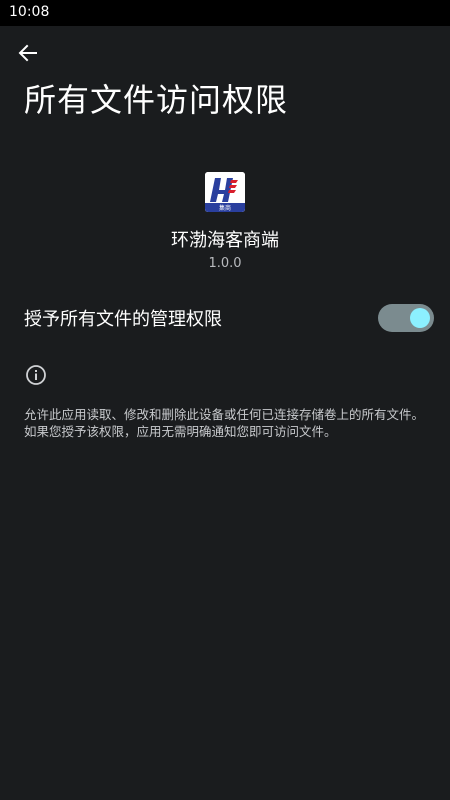 The width and height of the screenshot is (450, 800). Describe the element at coordinates (123, 319) in the screenshot. I see `setting-label: 授予所有文件的管理权限` at that location.